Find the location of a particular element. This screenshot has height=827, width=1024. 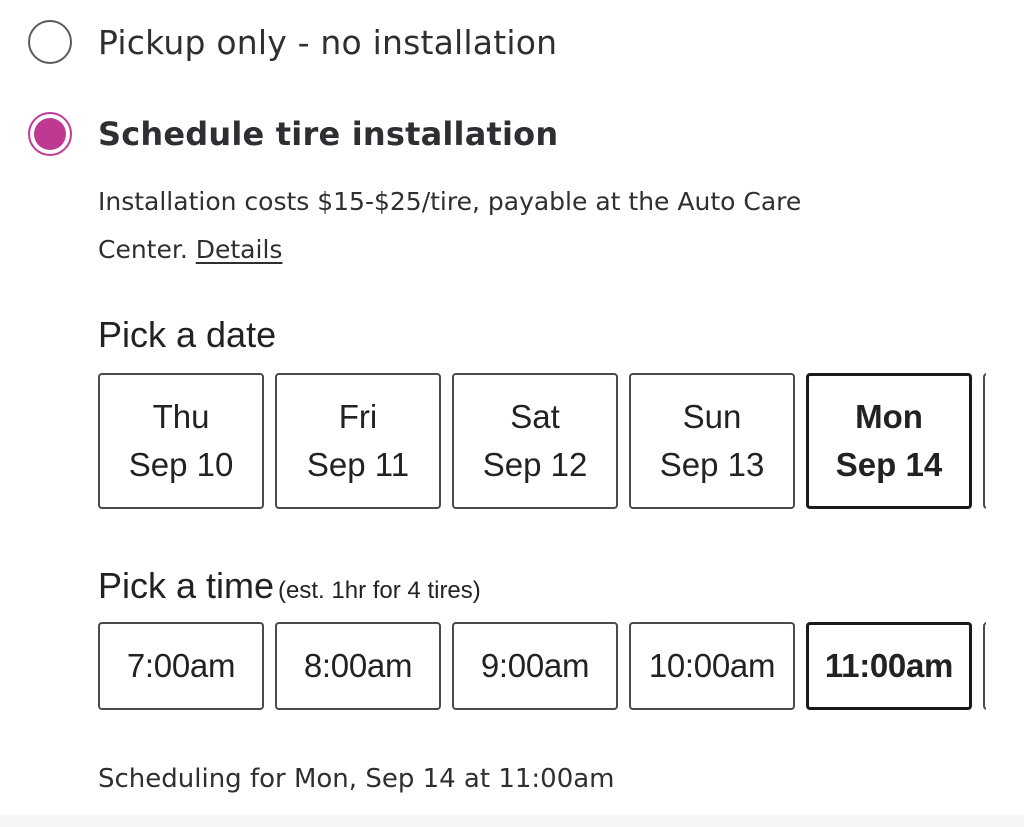

date-option-day: Sat is located at coordinates (535, 416).